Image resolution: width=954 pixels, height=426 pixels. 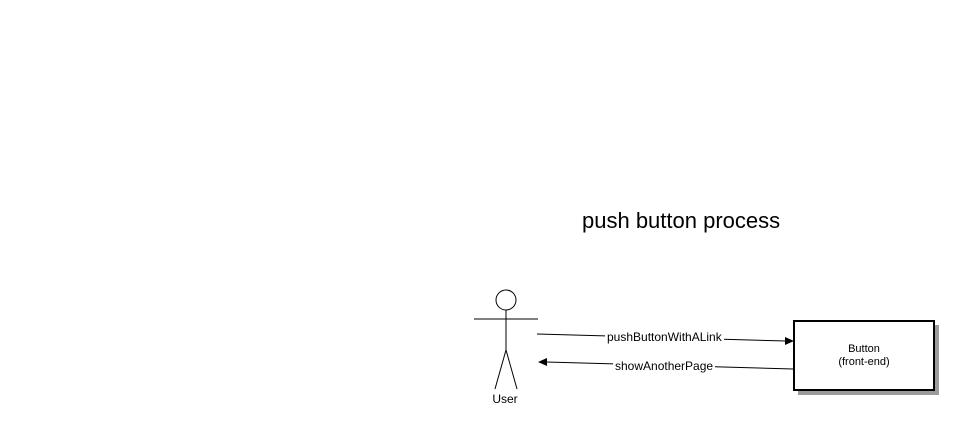 I want to click on actor-left-leg, so click(x=500, y=369).